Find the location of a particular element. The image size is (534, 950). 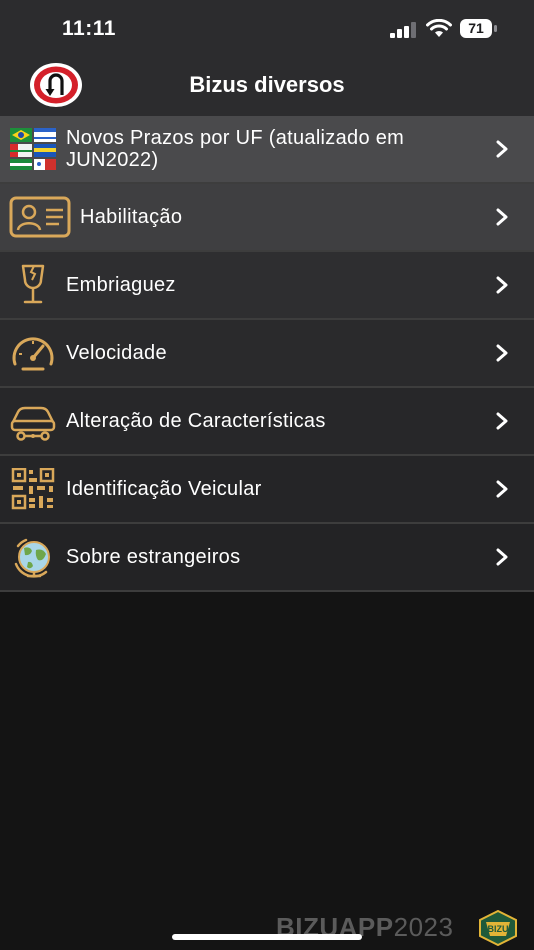

speedometer-icon is located at coordinates (33, 354).